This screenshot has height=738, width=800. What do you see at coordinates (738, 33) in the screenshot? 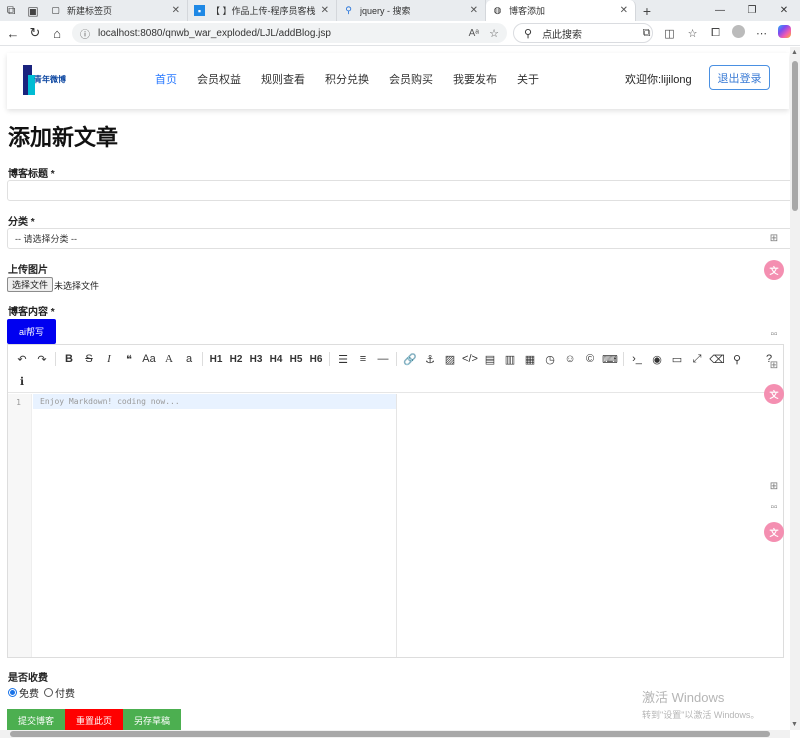
I see `profile-avatar` at bounding box center [738, 33].